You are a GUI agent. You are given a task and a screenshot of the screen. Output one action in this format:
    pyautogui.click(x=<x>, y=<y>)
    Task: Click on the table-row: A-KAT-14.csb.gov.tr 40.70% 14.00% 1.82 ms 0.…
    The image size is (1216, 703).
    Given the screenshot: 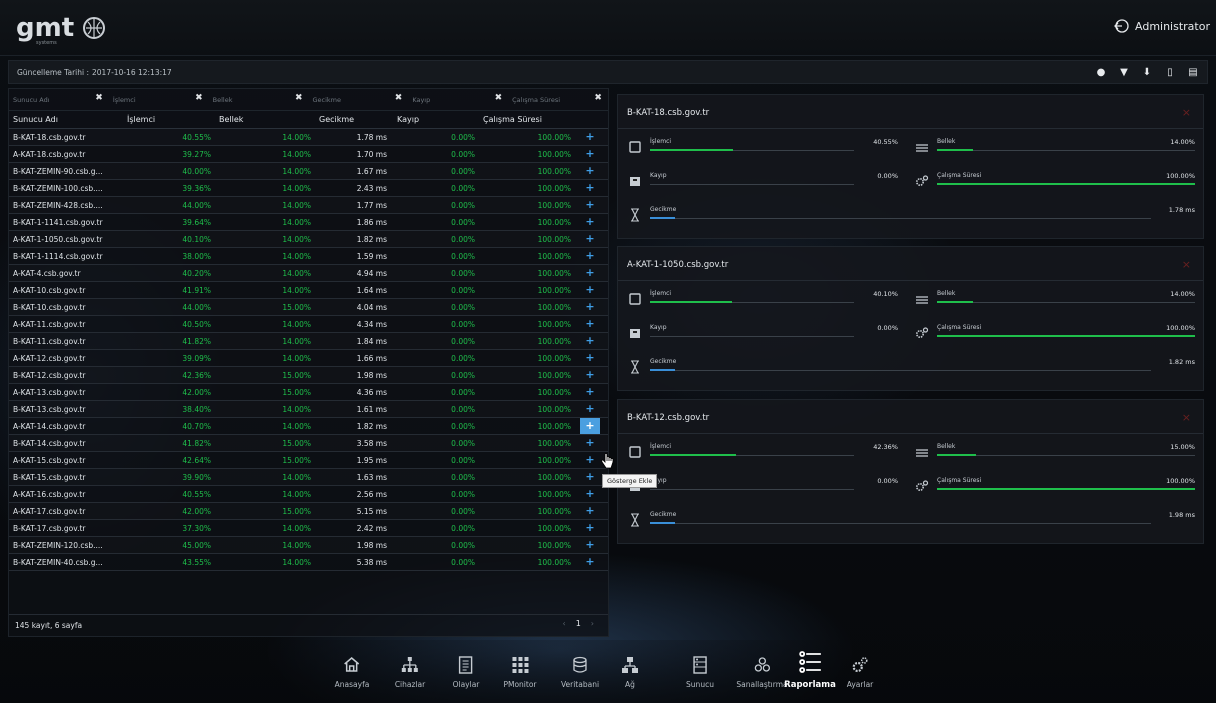 What is the action you would take?
    pyautogui.click(x=308, y=426)
    